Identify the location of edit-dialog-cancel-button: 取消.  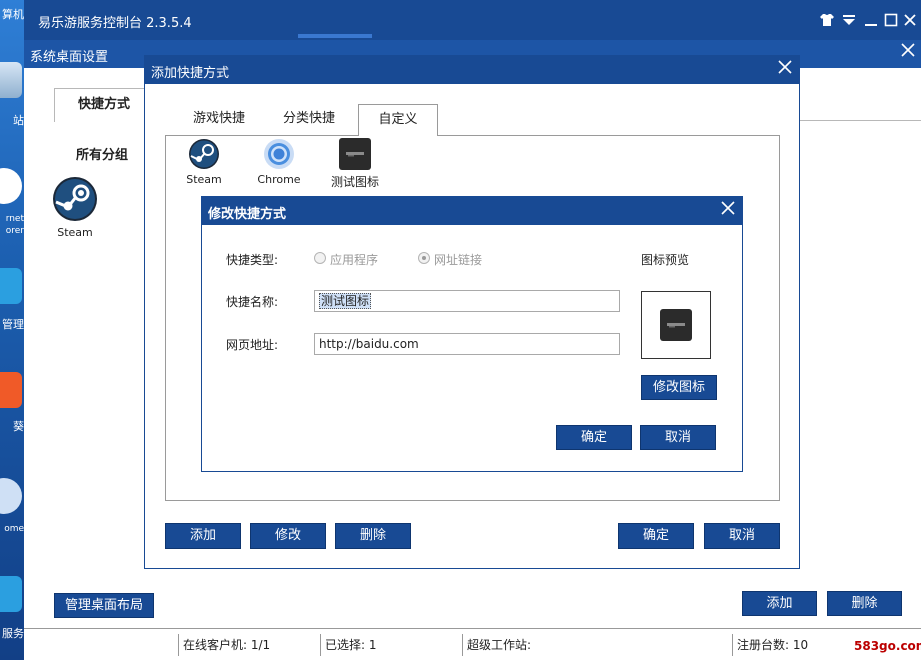
(678, 437).